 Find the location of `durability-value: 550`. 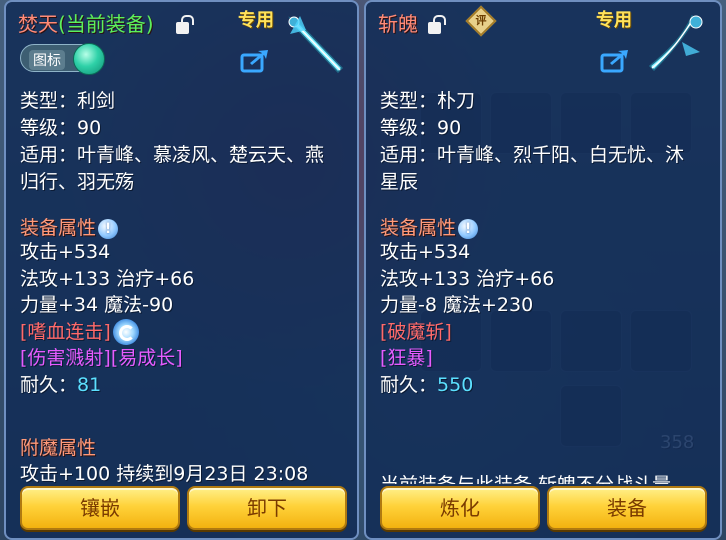

durability-value: 550 is located at coordinates (455, 384).